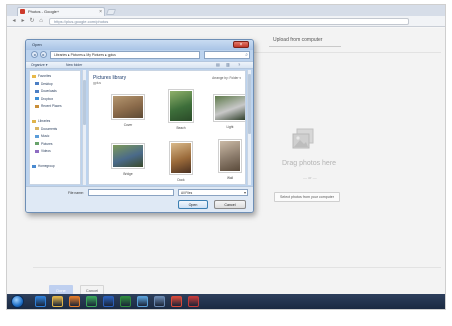  I want to click on nav-item: Videos, so click(43, 151).